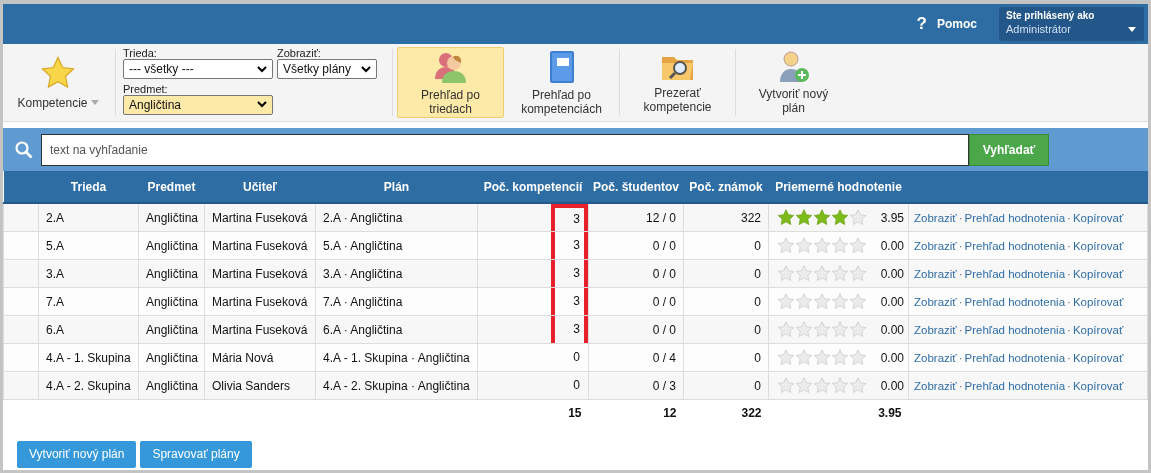 The image size is (1151, 473). Describe the element at coordinates (892, 217) in the screenshot. I see `rating-value: 3.95` at that location.